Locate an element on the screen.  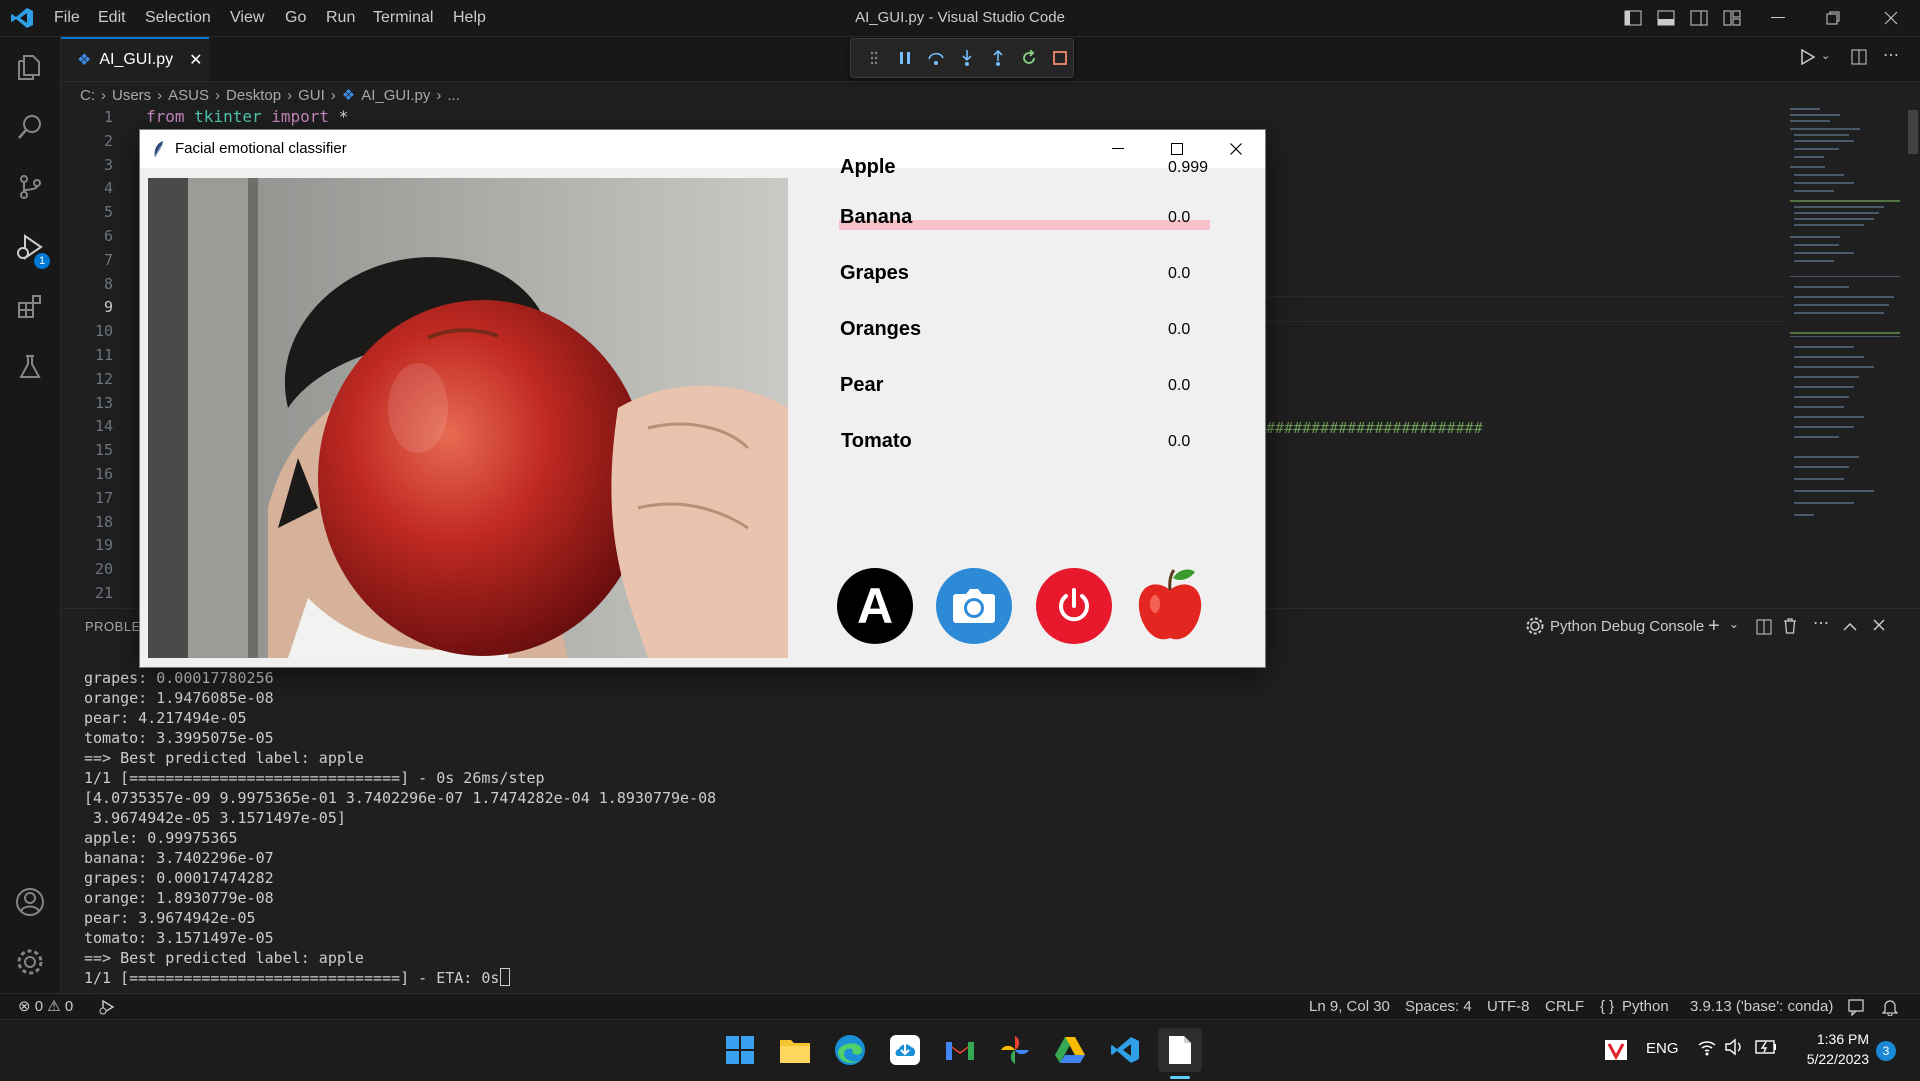
notification-count-badge: 3 is located at coordinates (1886, 1051).